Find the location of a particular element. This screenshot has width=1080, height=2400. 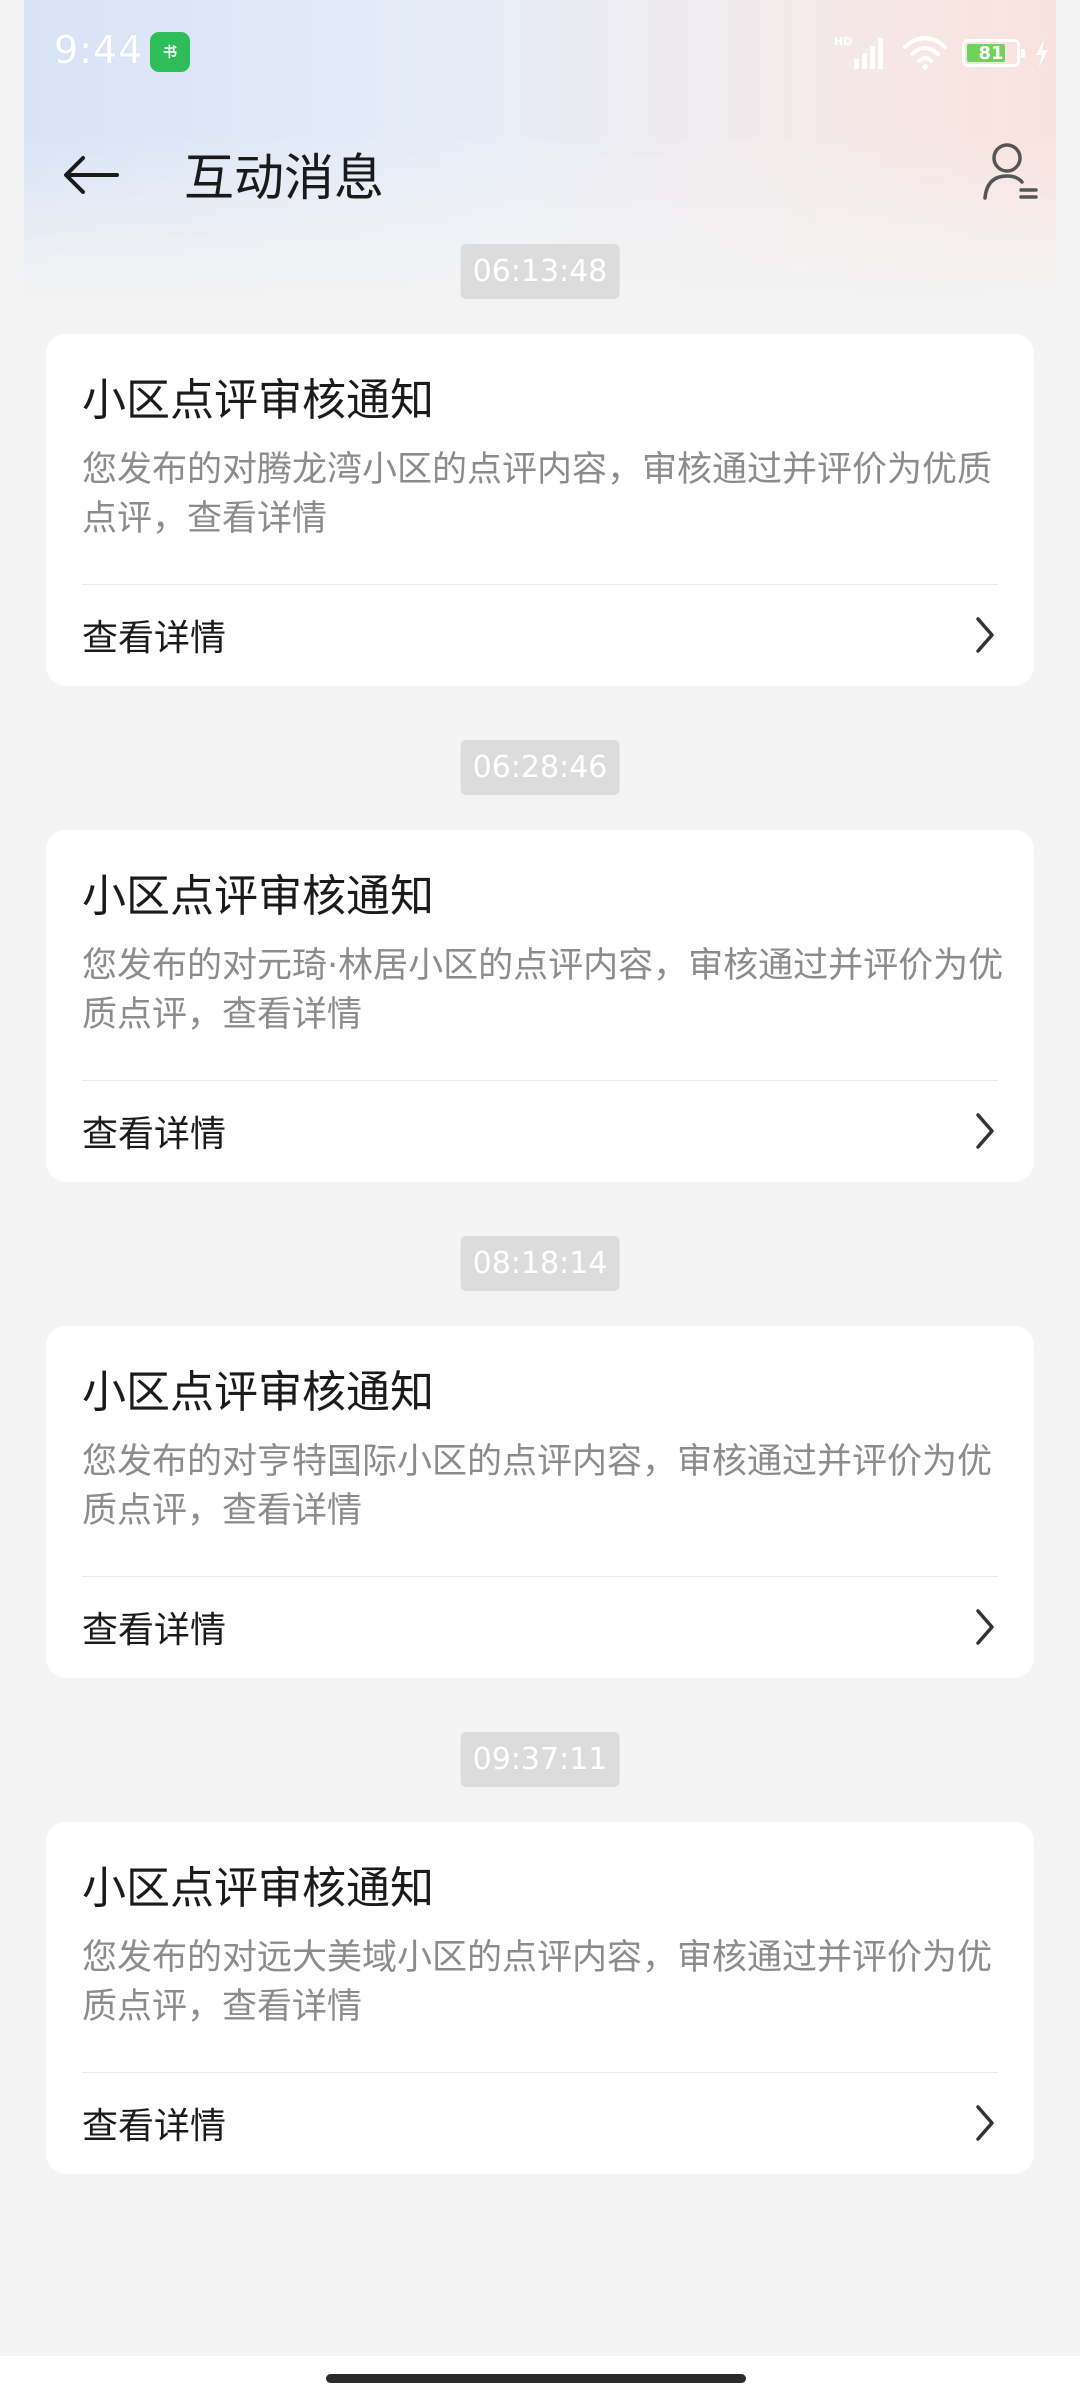

status-icons: HD 81 is located at coordinates (942, 53).